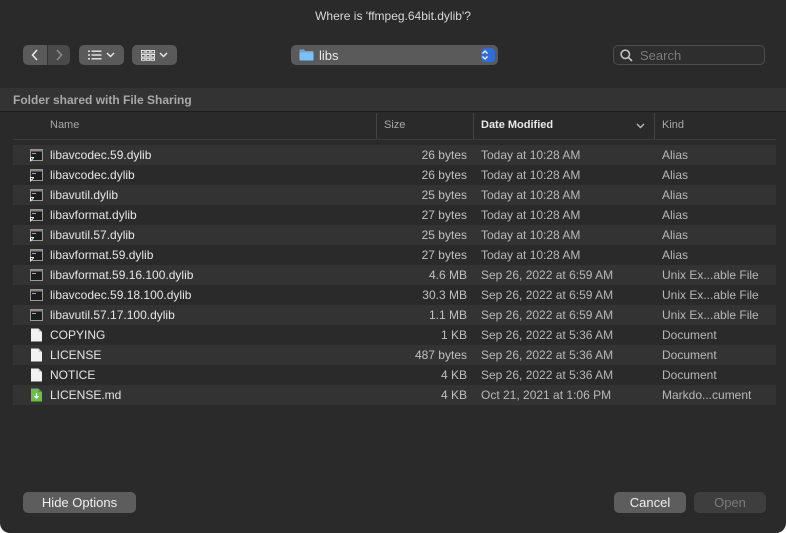 The height and width of the screenshot is (533, 786). Describe the element at coordinates (84, 195) in the screenshot. I see `file-name: libavutil.dylib` at that location.